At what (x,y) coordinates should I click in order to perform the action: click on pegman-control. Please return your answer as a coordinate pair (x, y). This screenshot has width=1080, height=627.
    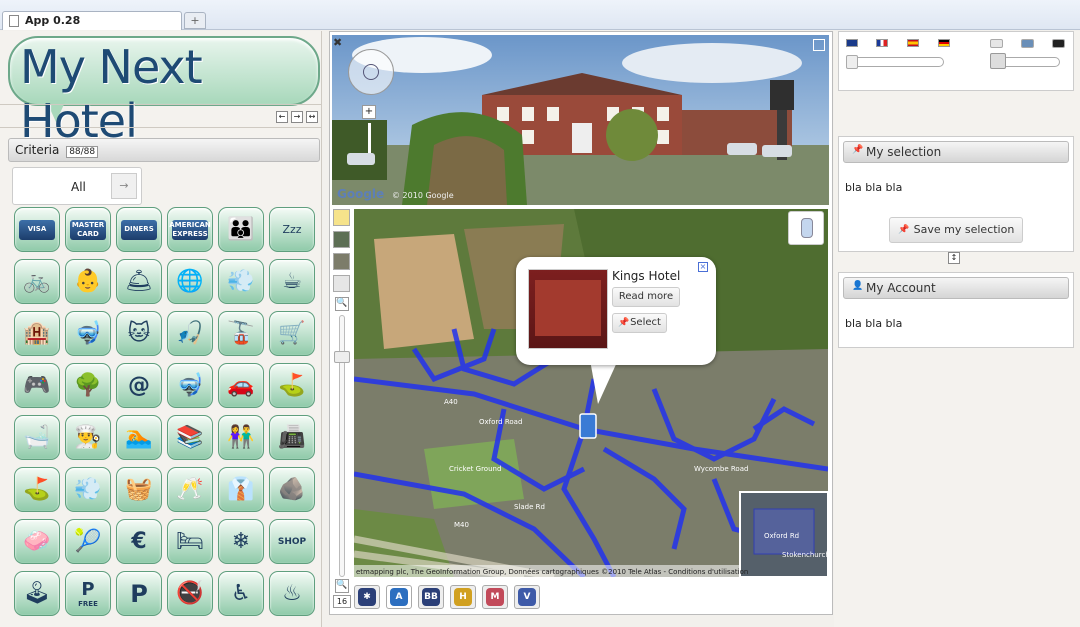
    Looking at the image, I should click on (806, 228).